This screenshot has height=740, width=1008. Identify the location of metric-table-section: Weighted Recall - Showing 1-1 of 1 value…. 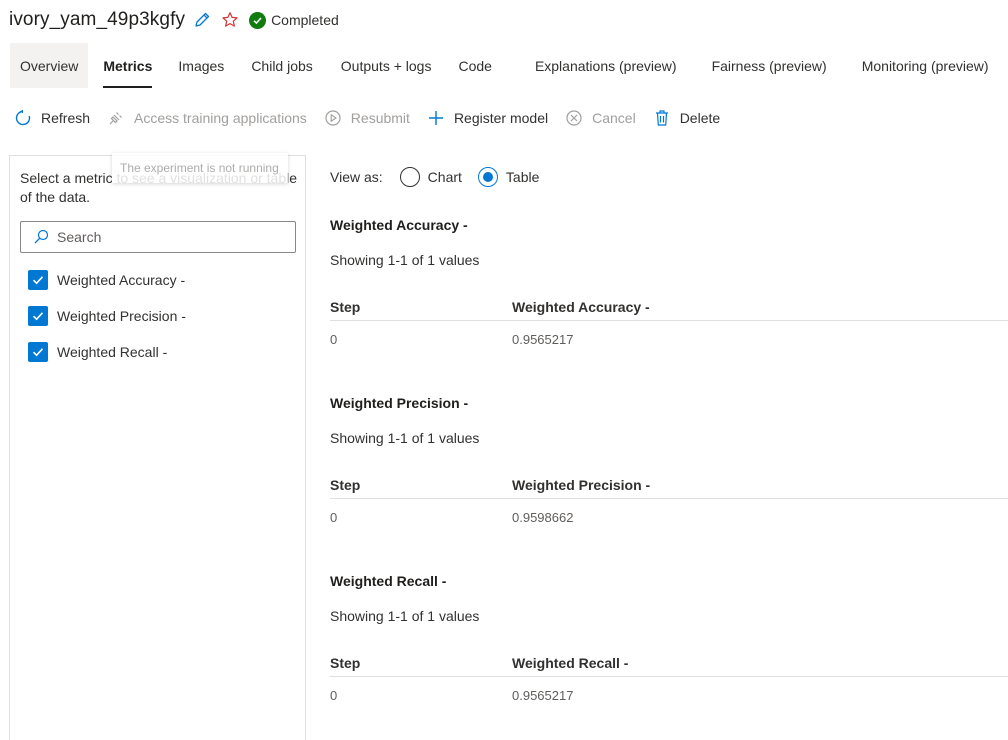
(669, 643).